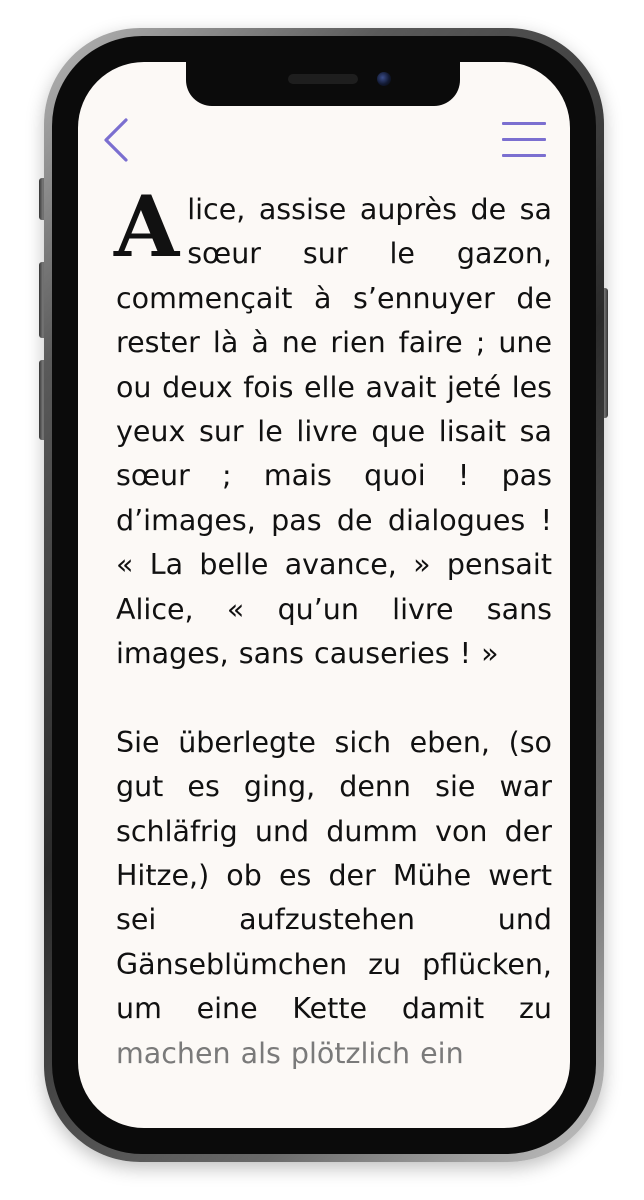 This screenshot has height=1200, width=644. I want to click on menu-button, so click(525, 140).